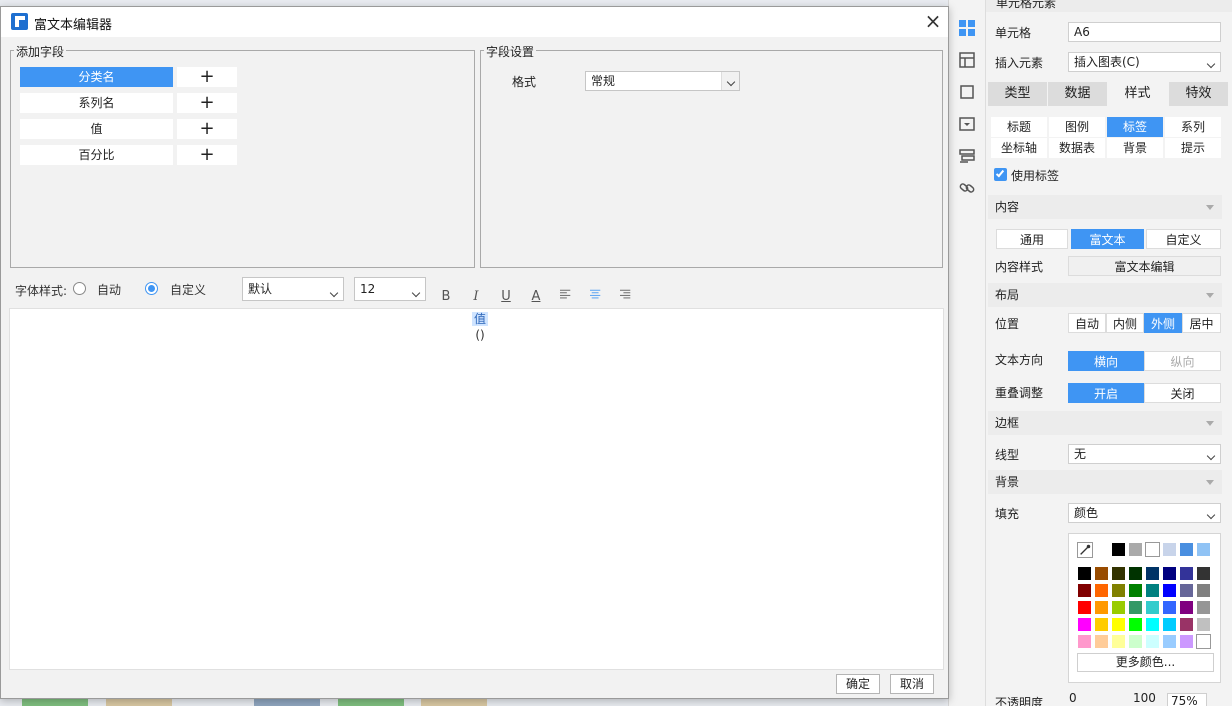  Describe the element at coordinates (79, 288) in the screenshot. I see `radio-auto` at that location.